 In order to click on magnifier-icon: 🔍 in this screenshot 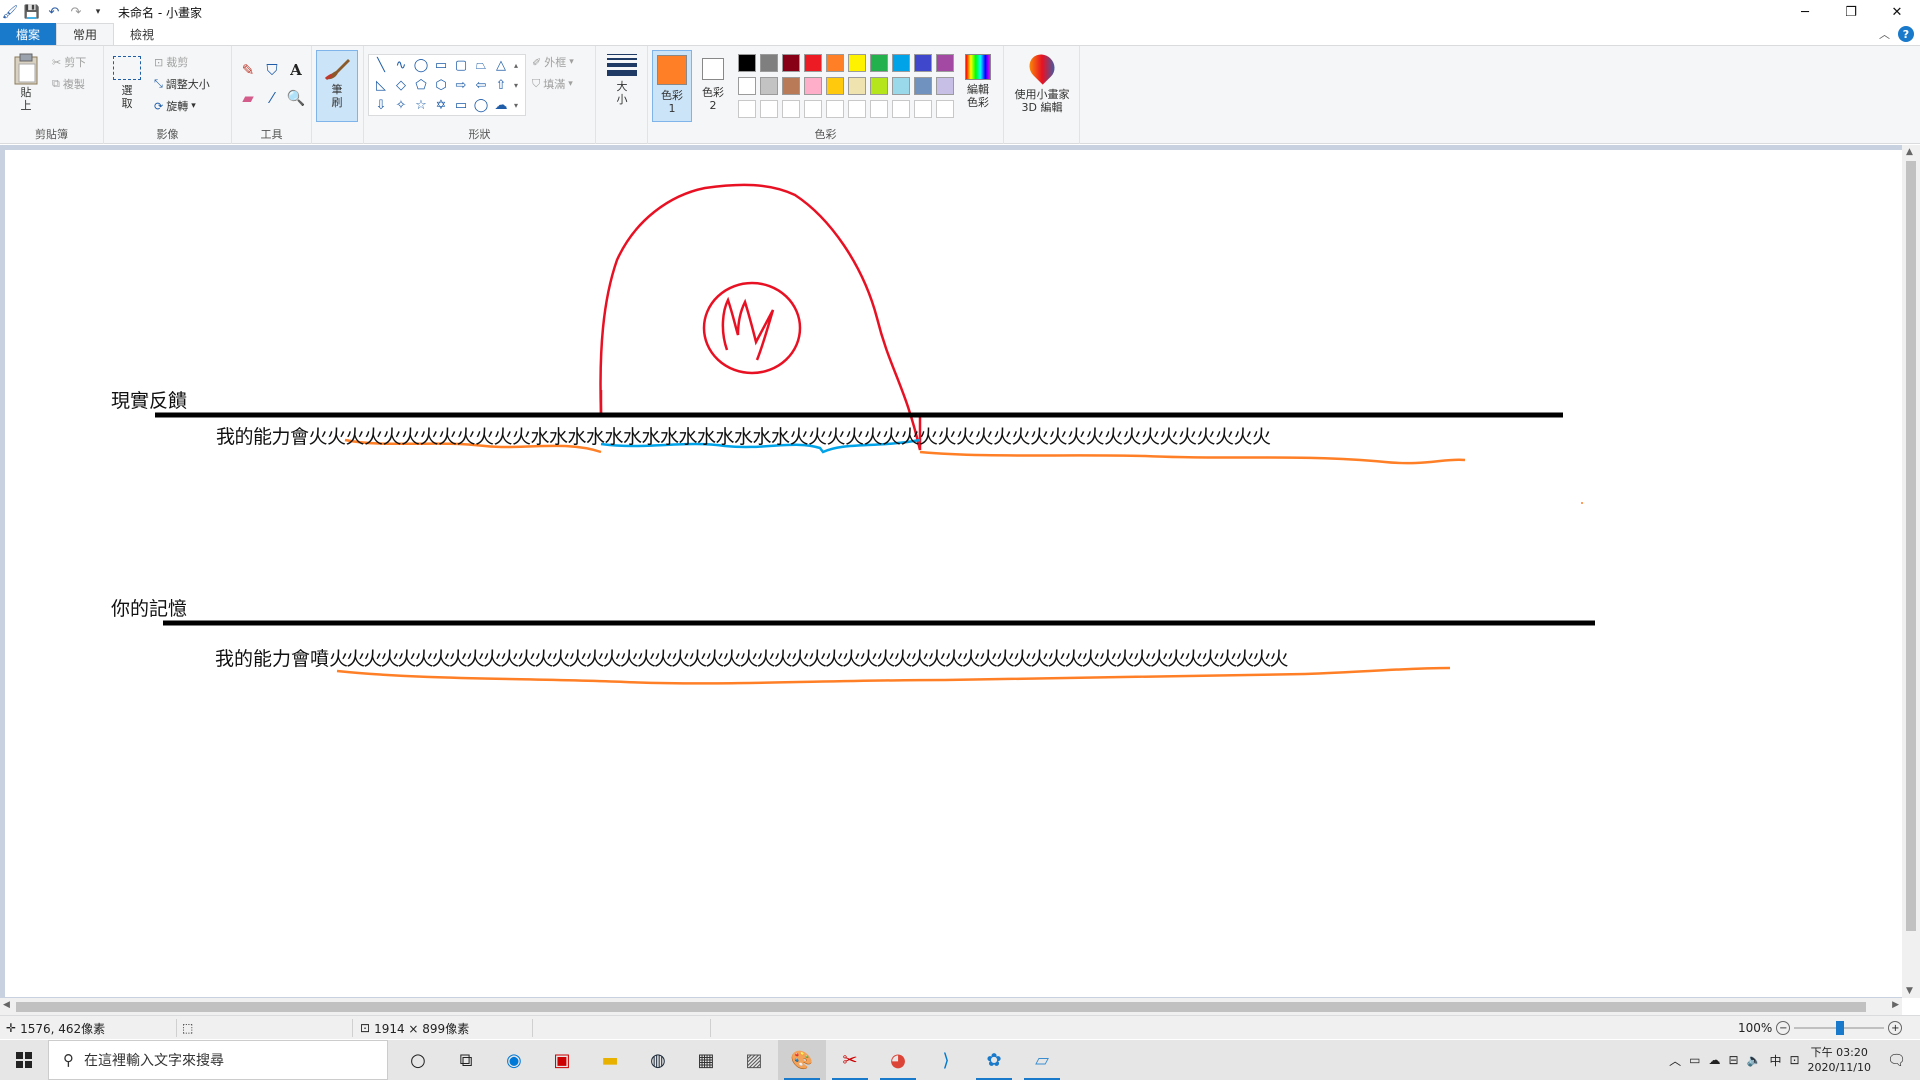, I will do `click(296, 98)`.